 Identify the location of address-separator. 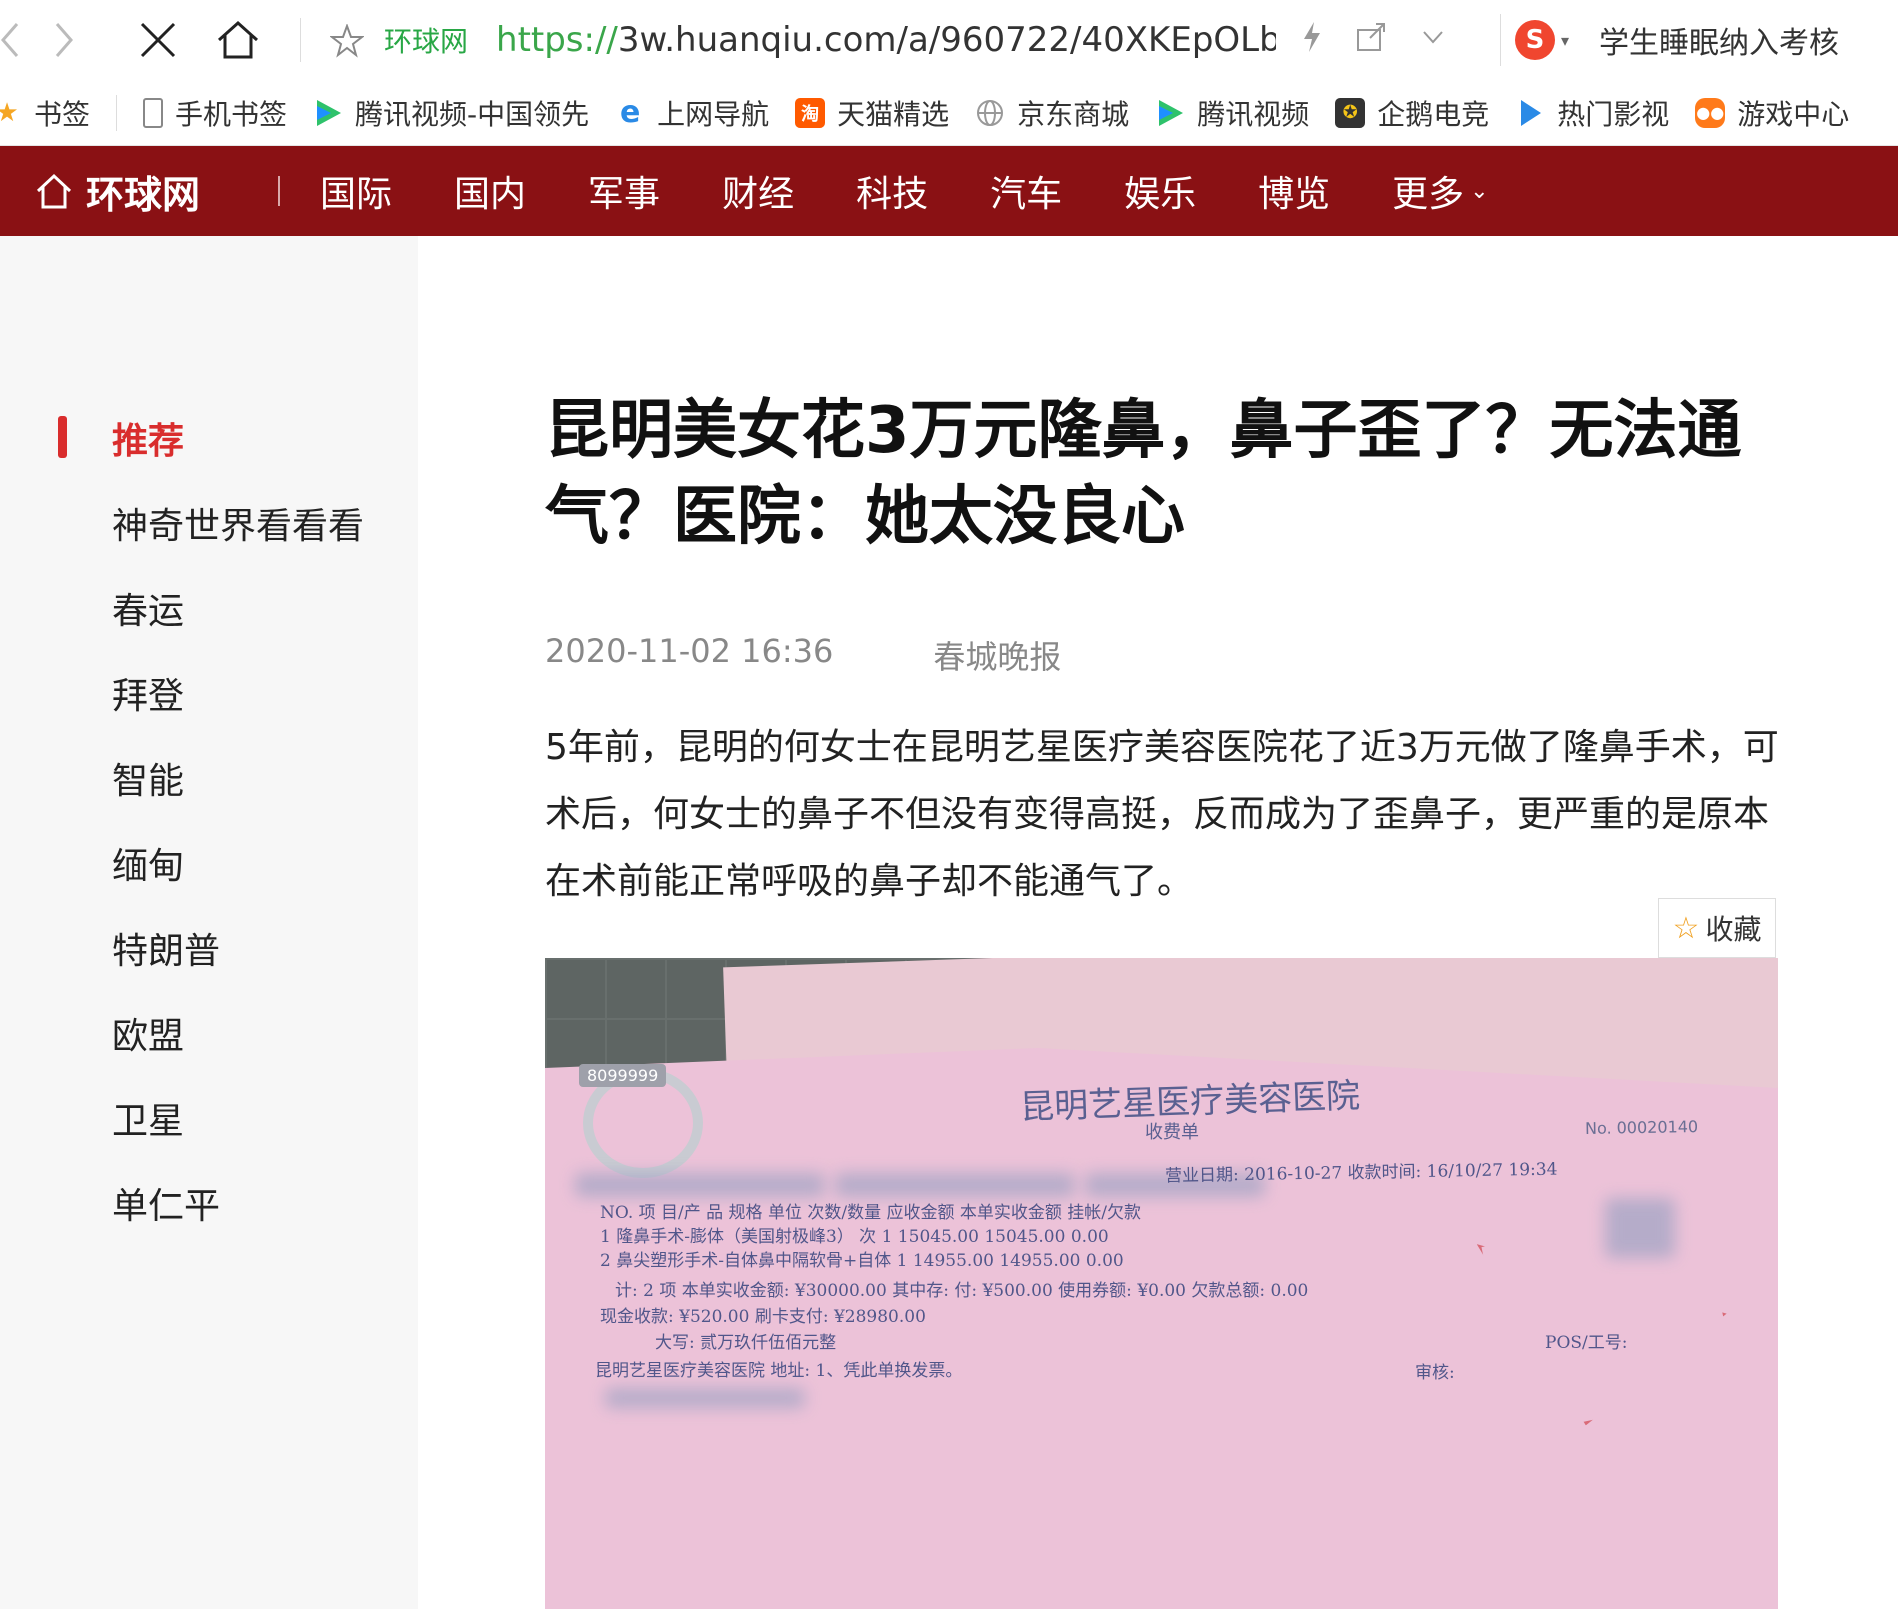
(300, 40).